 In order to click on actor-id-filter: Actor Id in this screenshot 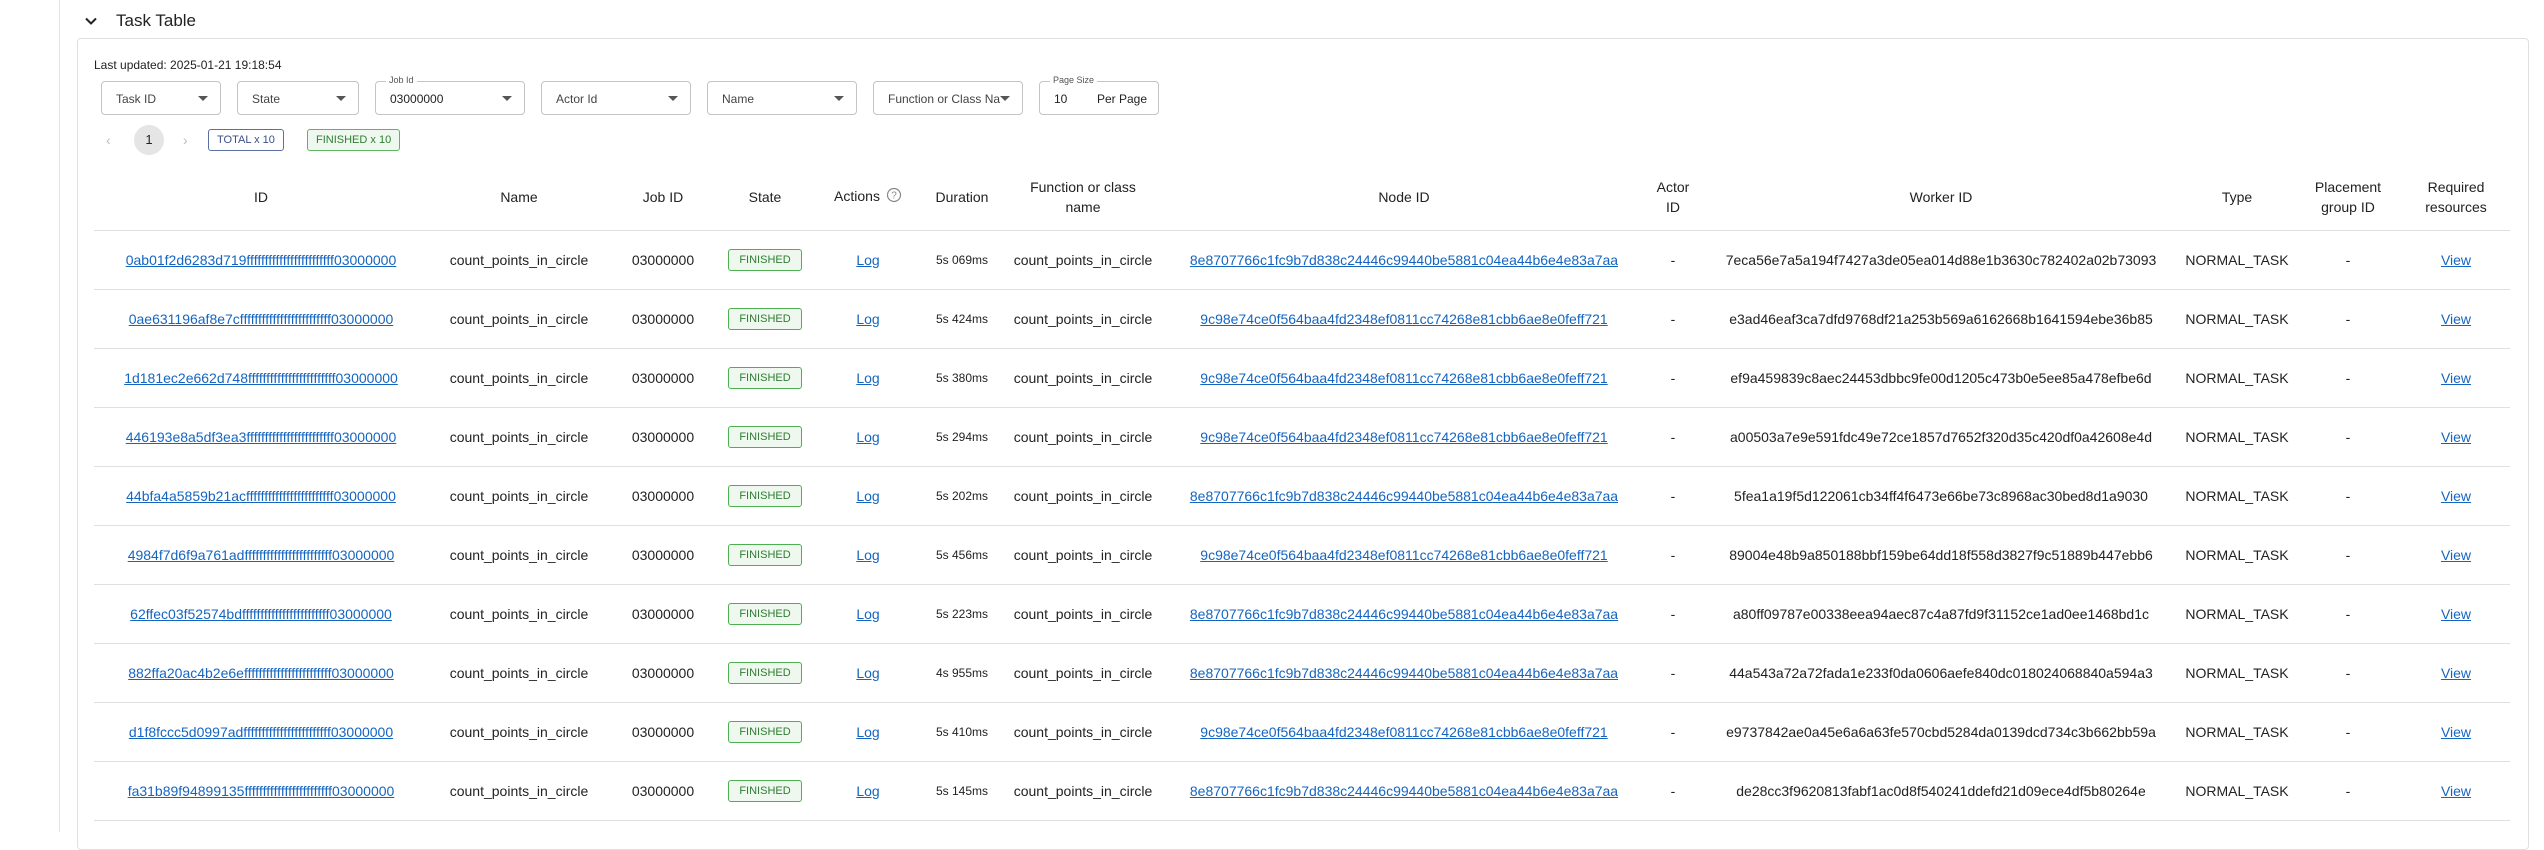, I will do `click(616, 98)`.